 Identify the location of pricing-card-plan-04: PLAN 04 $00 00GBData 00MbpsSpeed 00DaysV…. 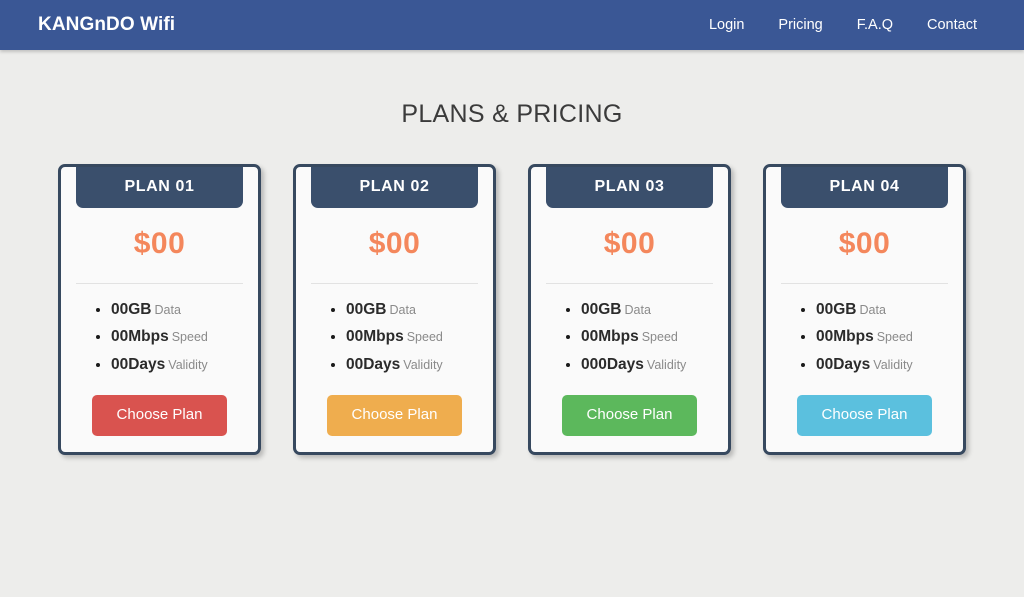
(864, 309).